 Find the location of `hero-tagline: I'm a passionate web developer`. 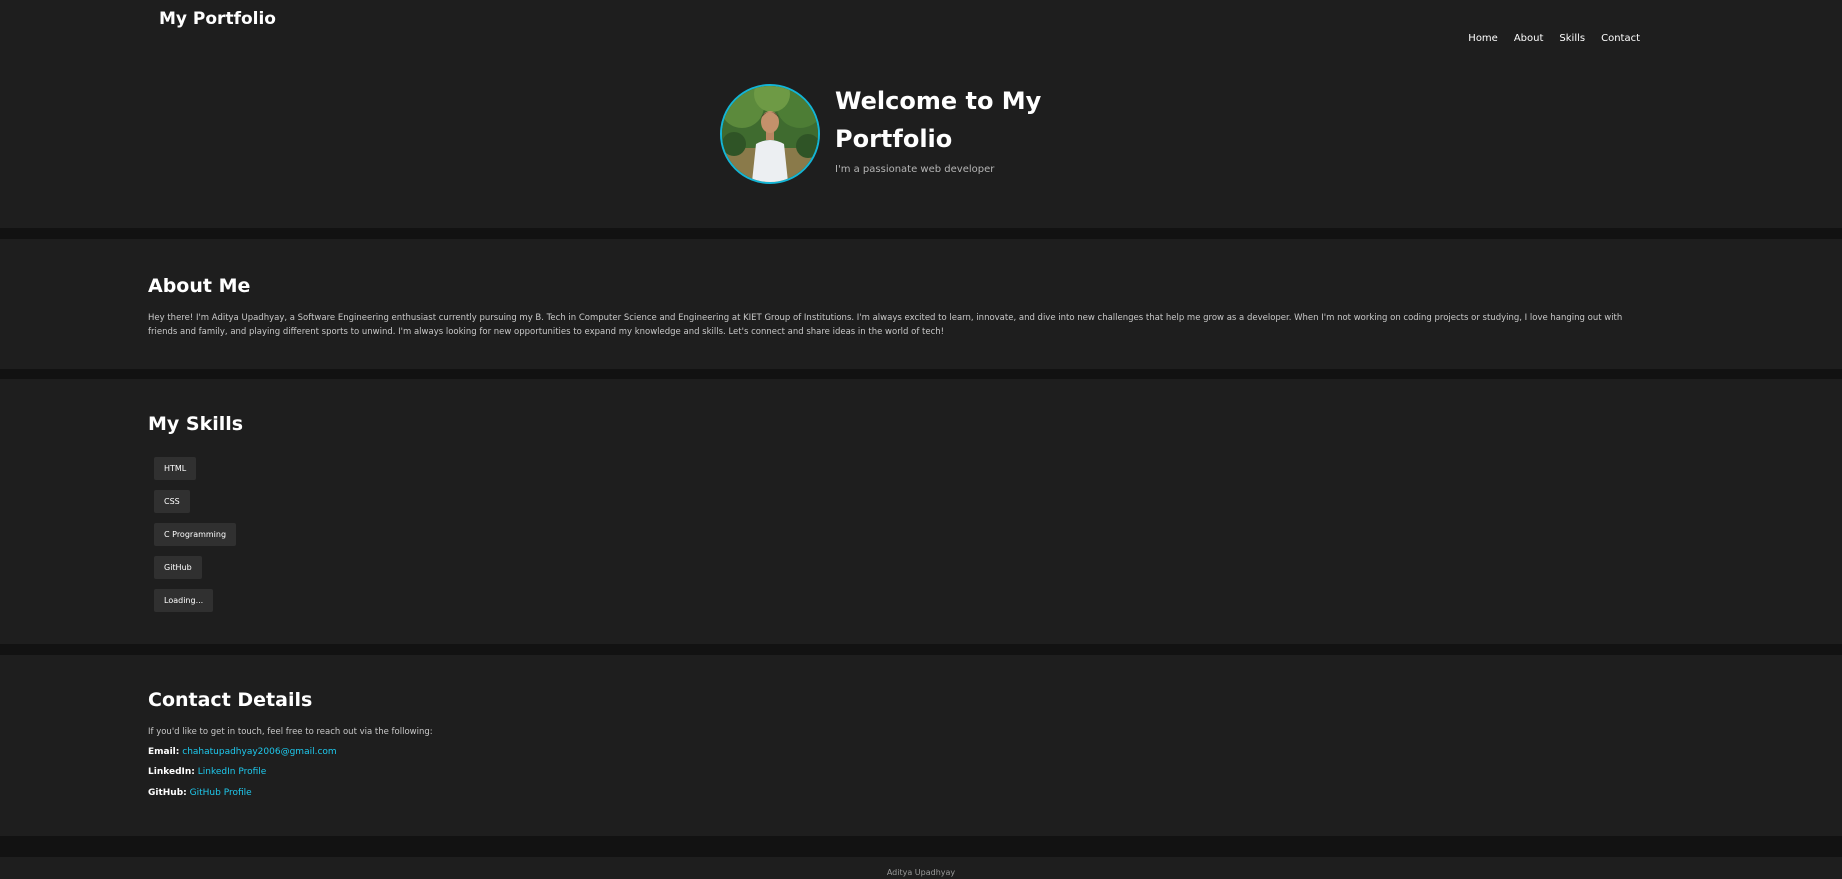

hero-tagline: I'm a passionate web developer is located at coordinates (915, 169).